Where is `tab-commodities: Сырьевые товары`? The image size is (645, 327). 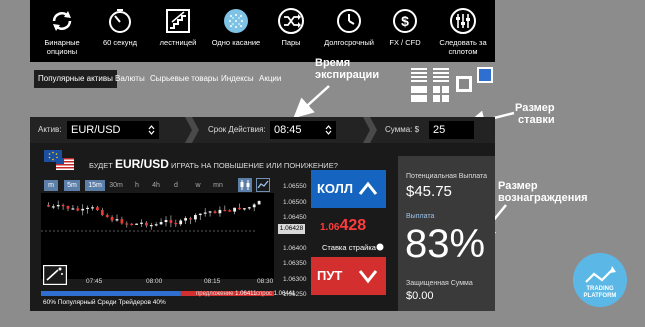
tab-commodities: Сырьевые товары is located at coordinates (184, 79).